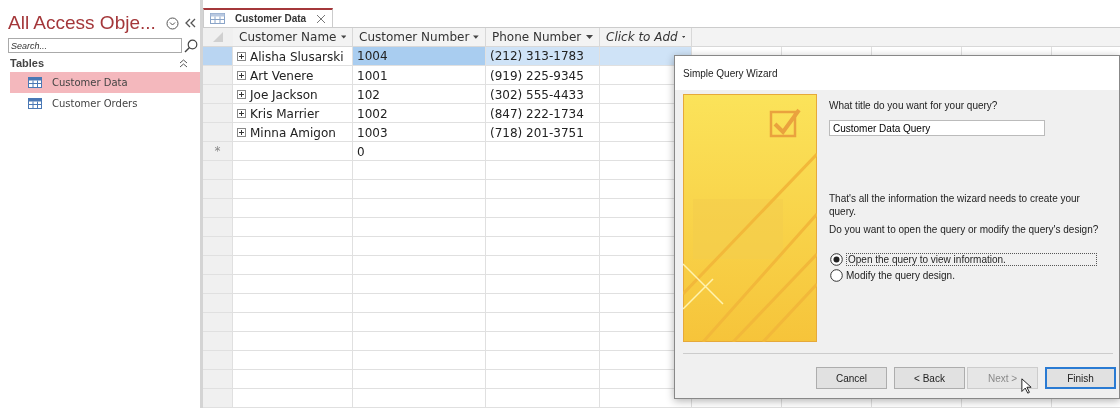  What do you see at coordinates (183, 63) in the screenshot?
I see `chevron-icon` at bounding box center [183, 63].